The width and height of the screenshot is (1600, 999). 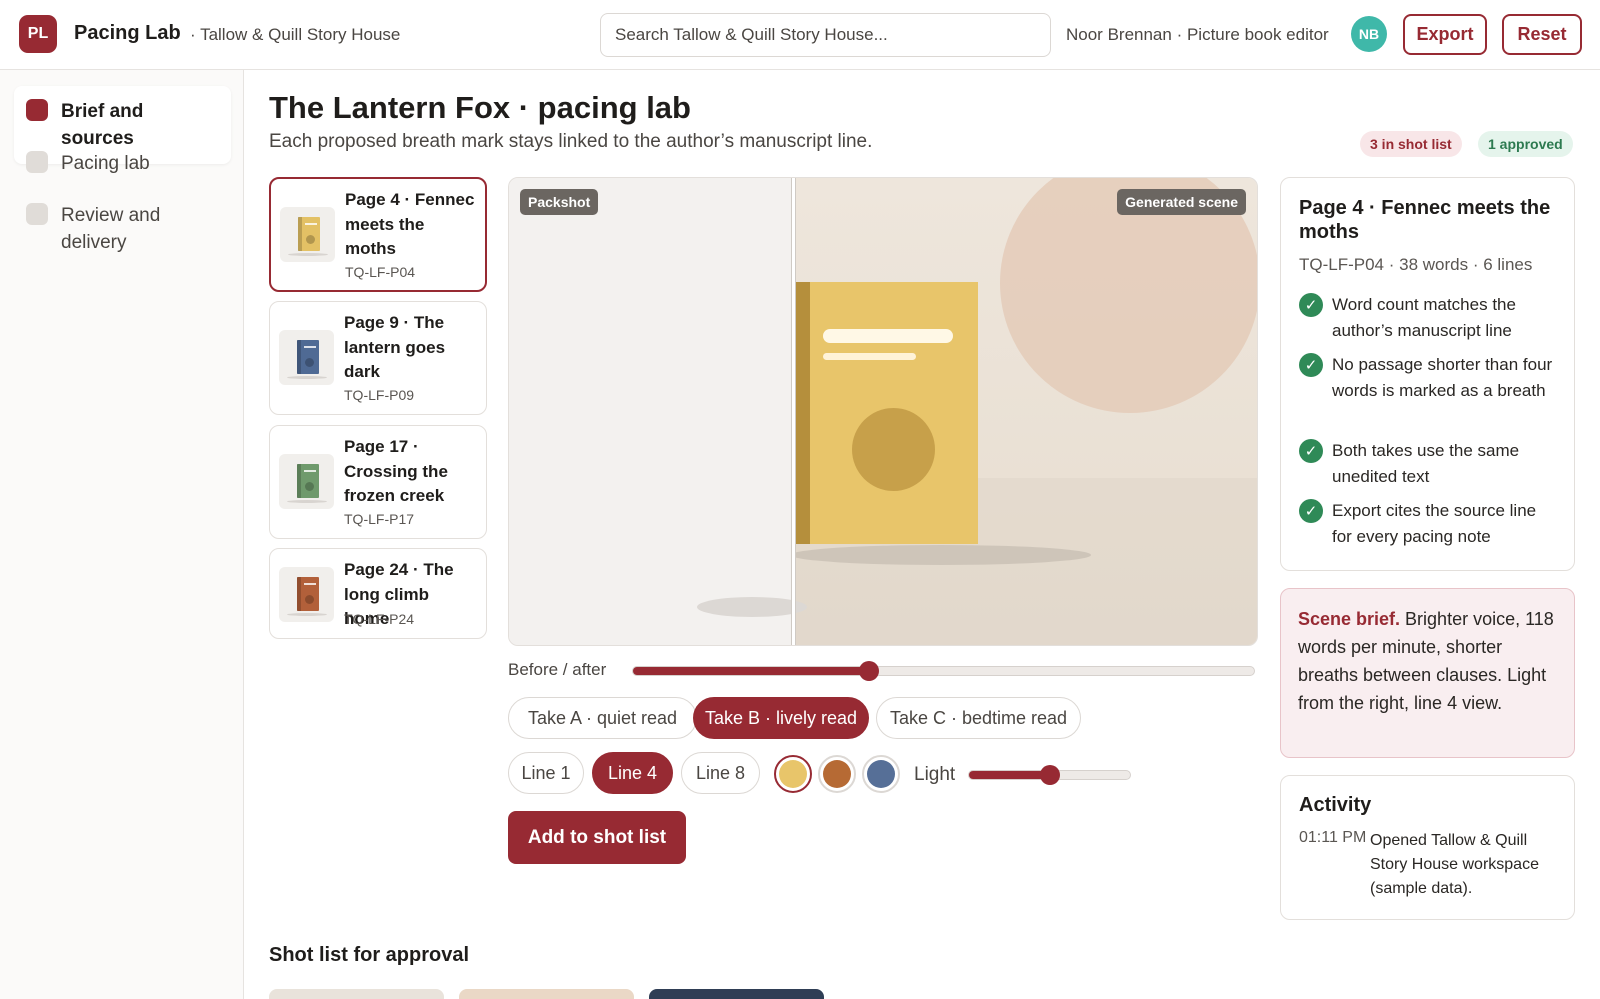 I want to click on line-4-button: Line 4, so click(x=632, y=773).